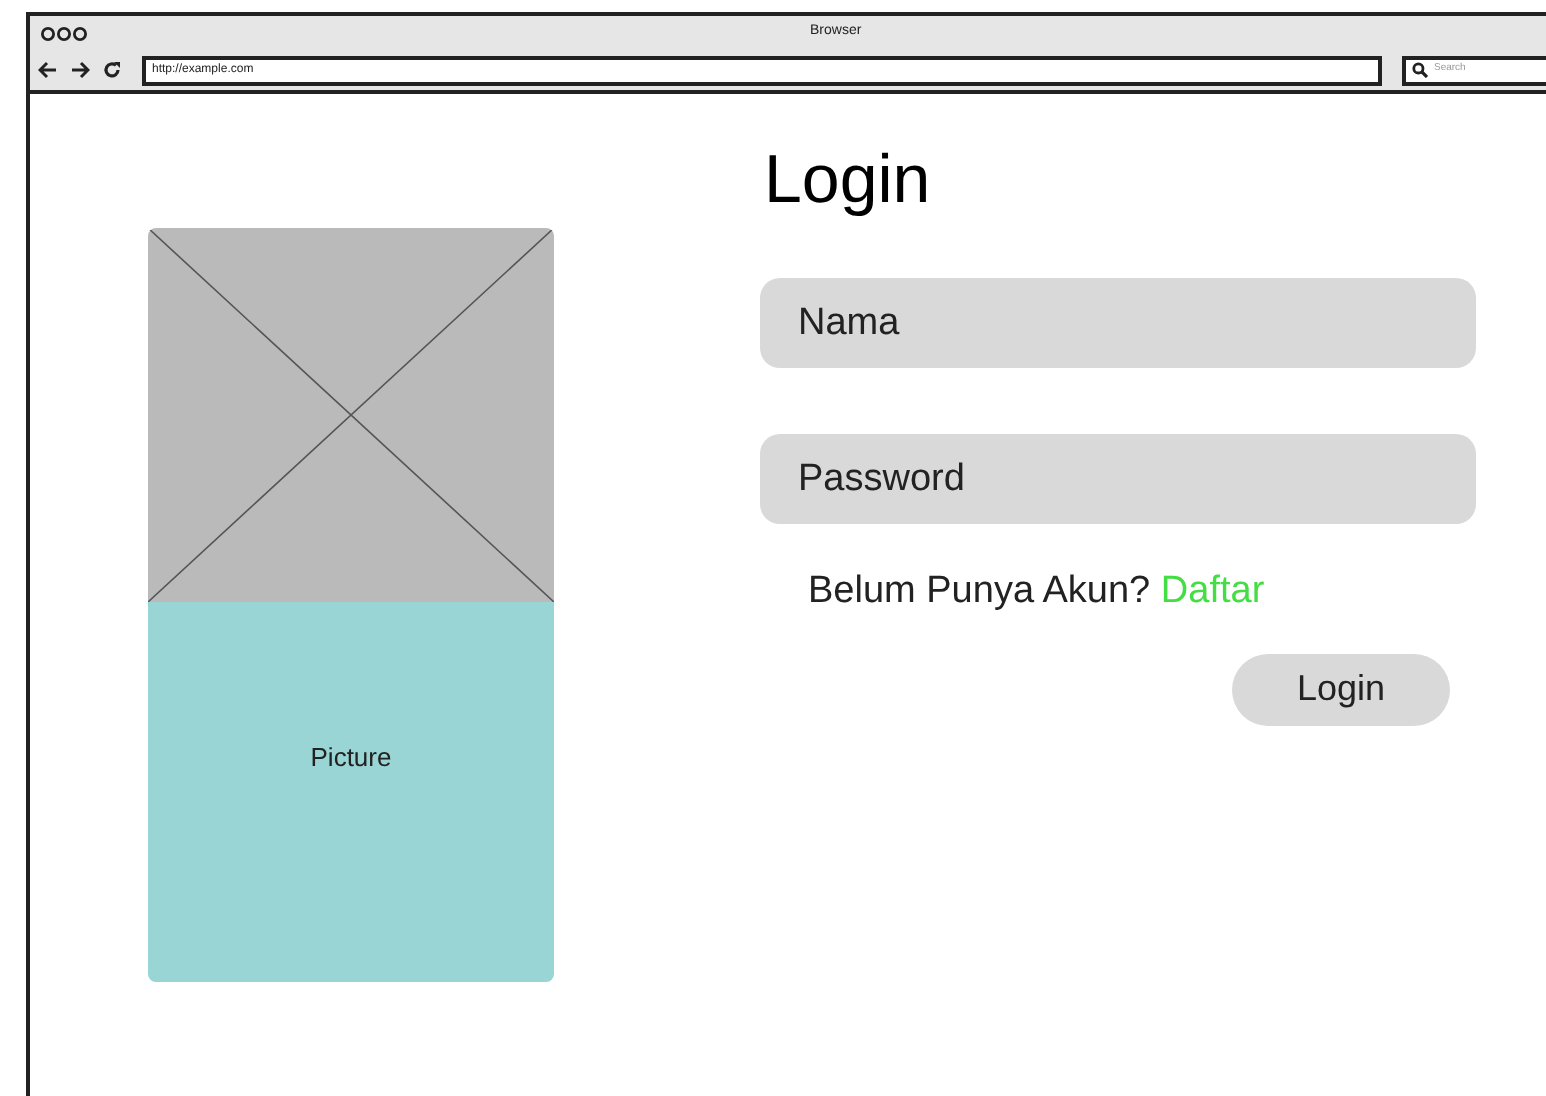 This screenshot has width=1546, height=1096. I want to click on search-icon, so click(1420, 70).